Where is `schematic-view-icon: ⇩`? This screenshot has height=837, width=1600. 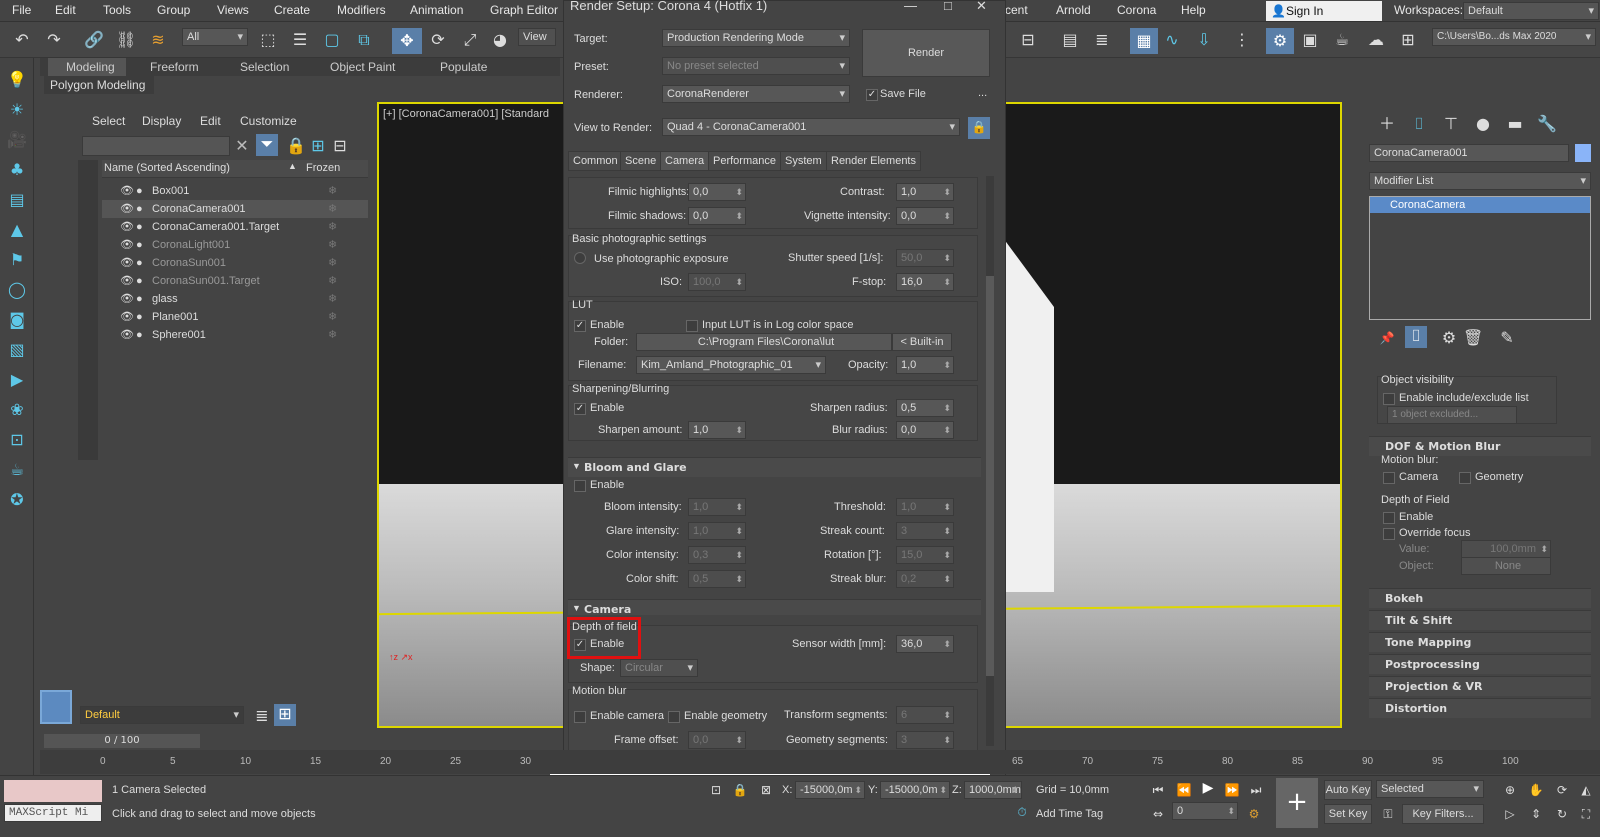 schematic-view-icon: ⇩ is located at coordinates (1204, 40).